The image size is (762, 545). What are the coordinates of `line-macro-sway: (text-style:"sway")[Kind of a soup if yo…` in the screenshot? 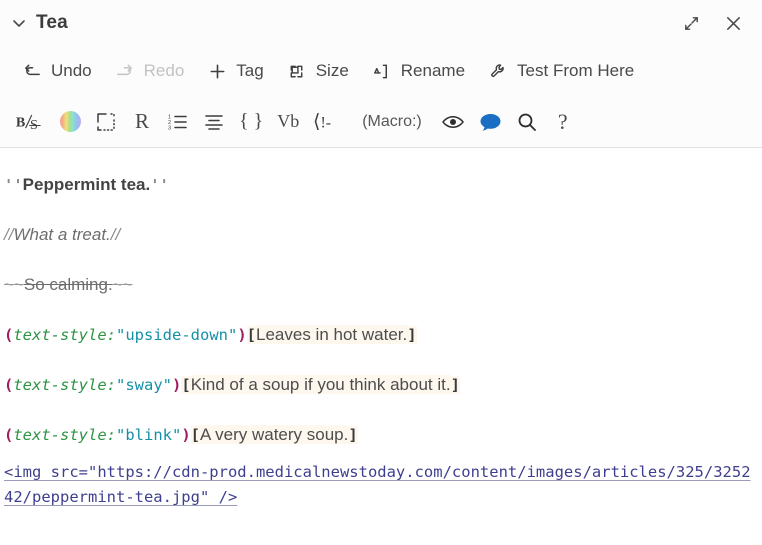 It's located at (377, 385).